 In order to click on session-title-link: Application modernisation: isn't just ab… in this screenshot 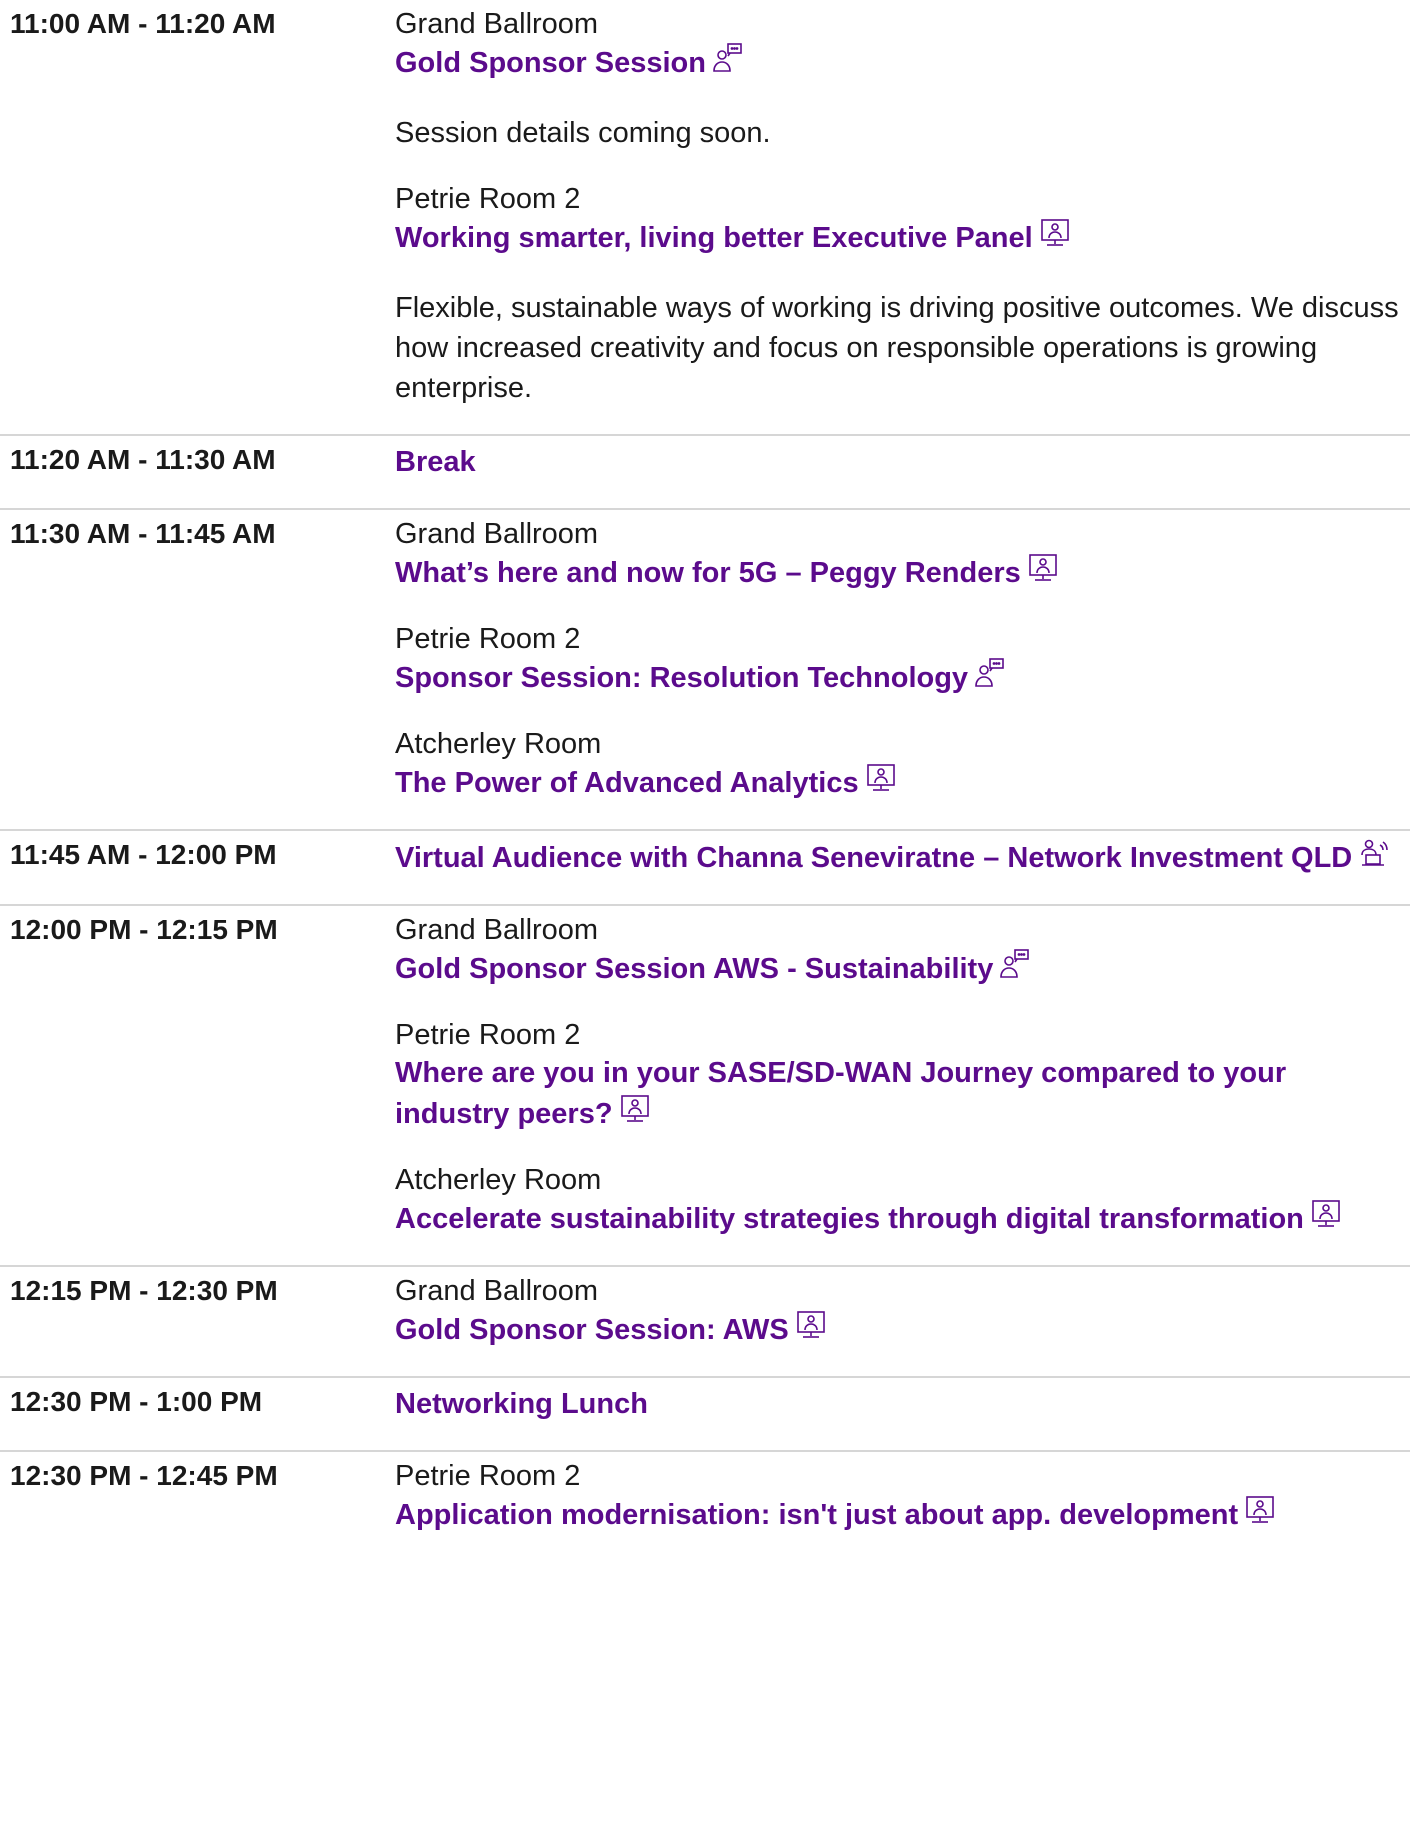, I will do `click(898, 1514)`.